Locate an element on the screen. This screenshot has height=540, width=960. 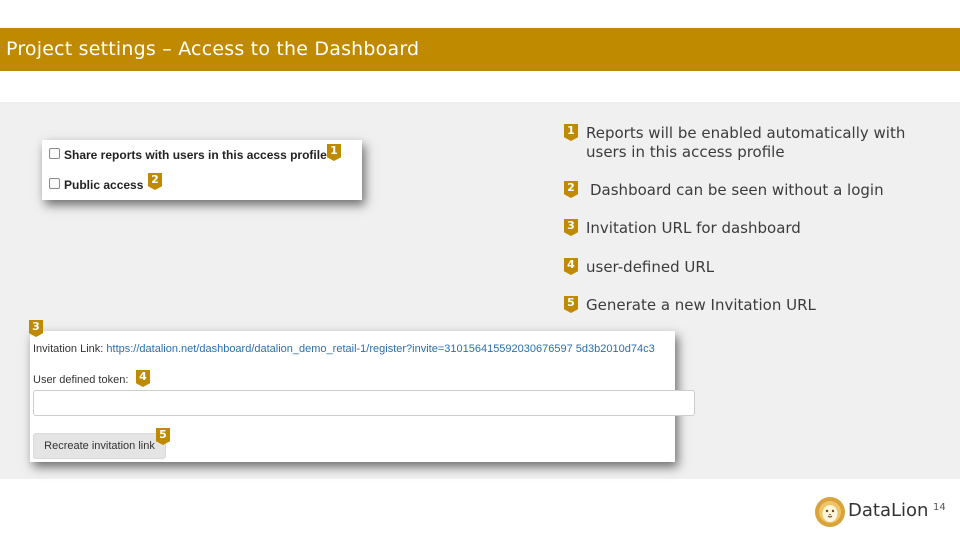
share-reports-checkbox is located at coordinates (54, 153).